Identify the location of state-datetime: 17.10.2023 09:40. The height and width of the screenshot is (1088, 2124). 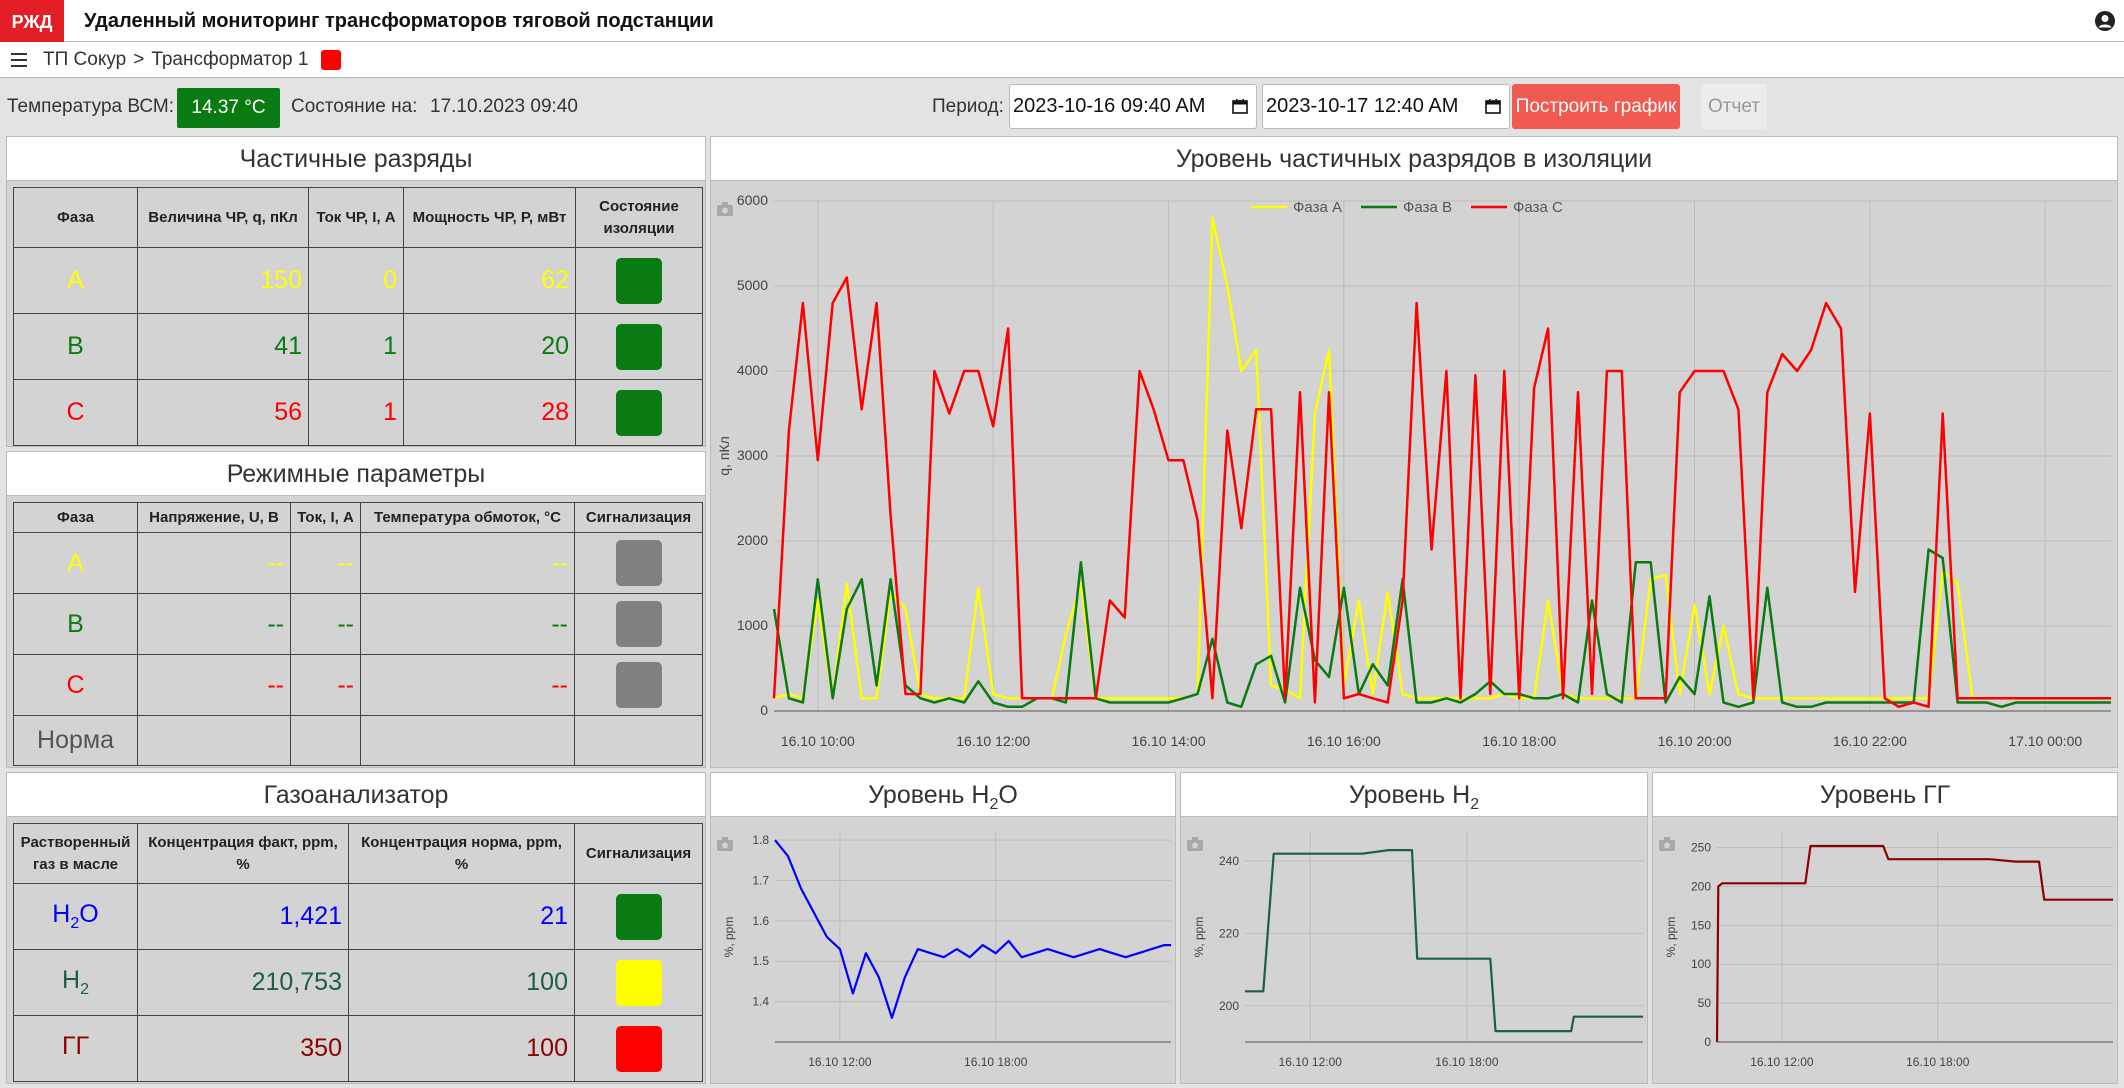
(504, 106).